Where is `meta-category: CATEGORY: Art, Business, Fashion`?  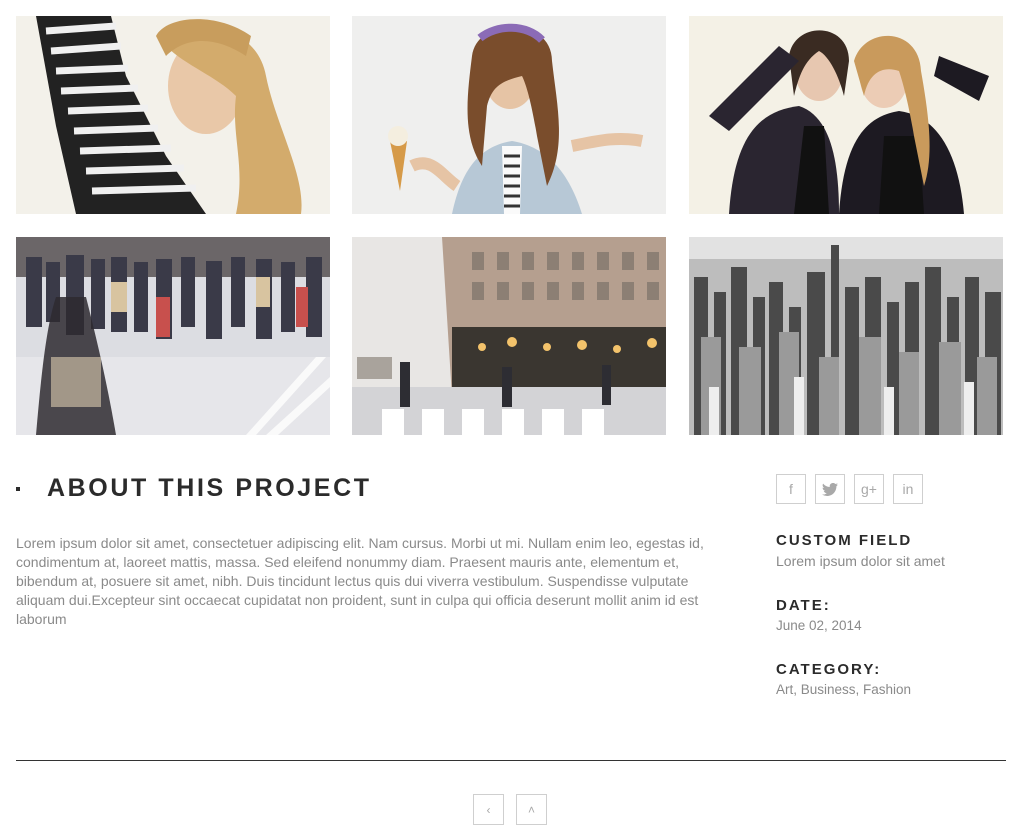 meta-category: CATEGORY: Art, Business, Fashion is located at coordinates (891, 679).